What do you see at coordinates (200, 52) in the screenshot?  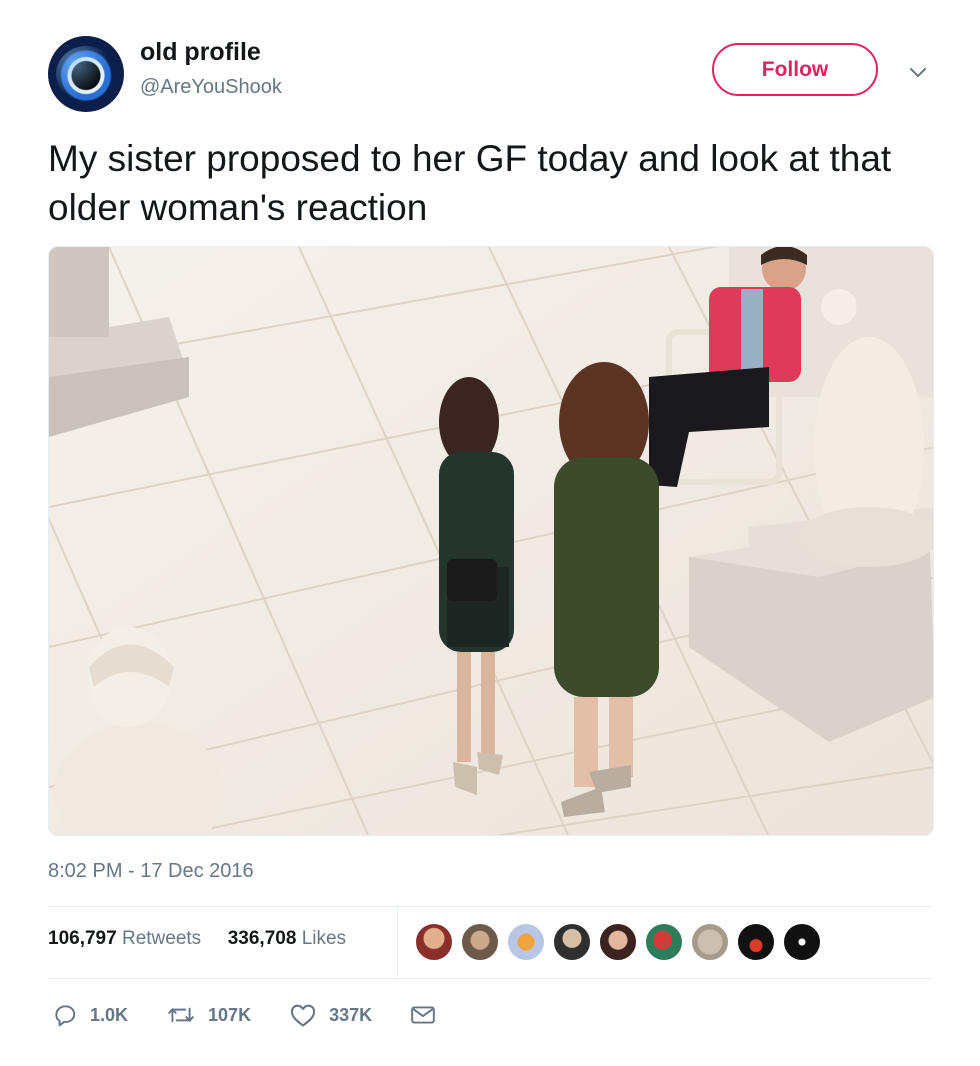 I see `display-name: old profile` at bounding box center [200, 52].